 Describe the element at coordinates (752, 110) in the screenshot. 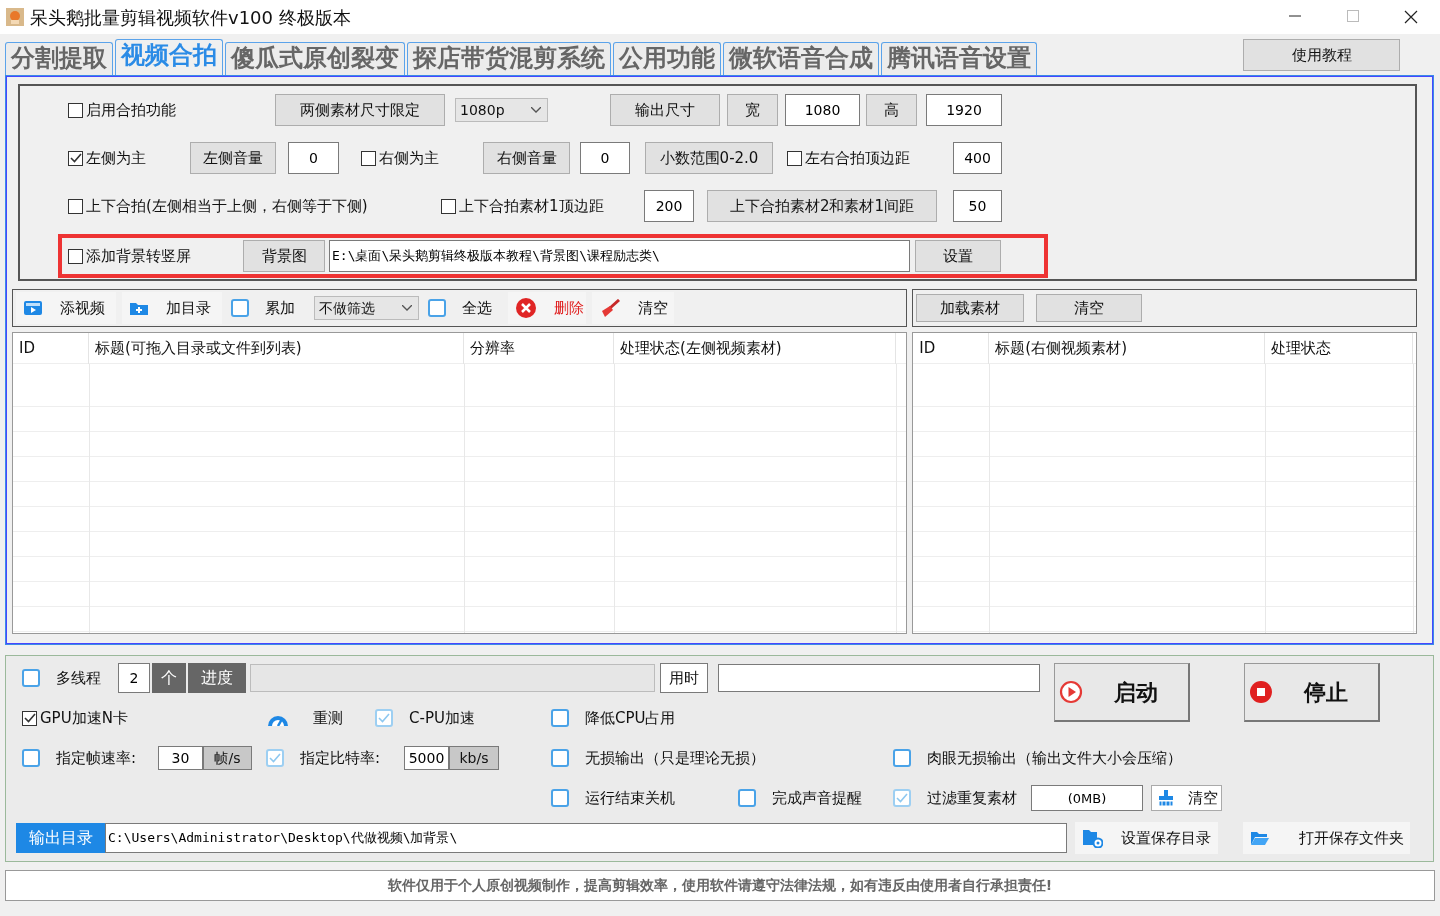

I see `action-button: 宽` at that location.